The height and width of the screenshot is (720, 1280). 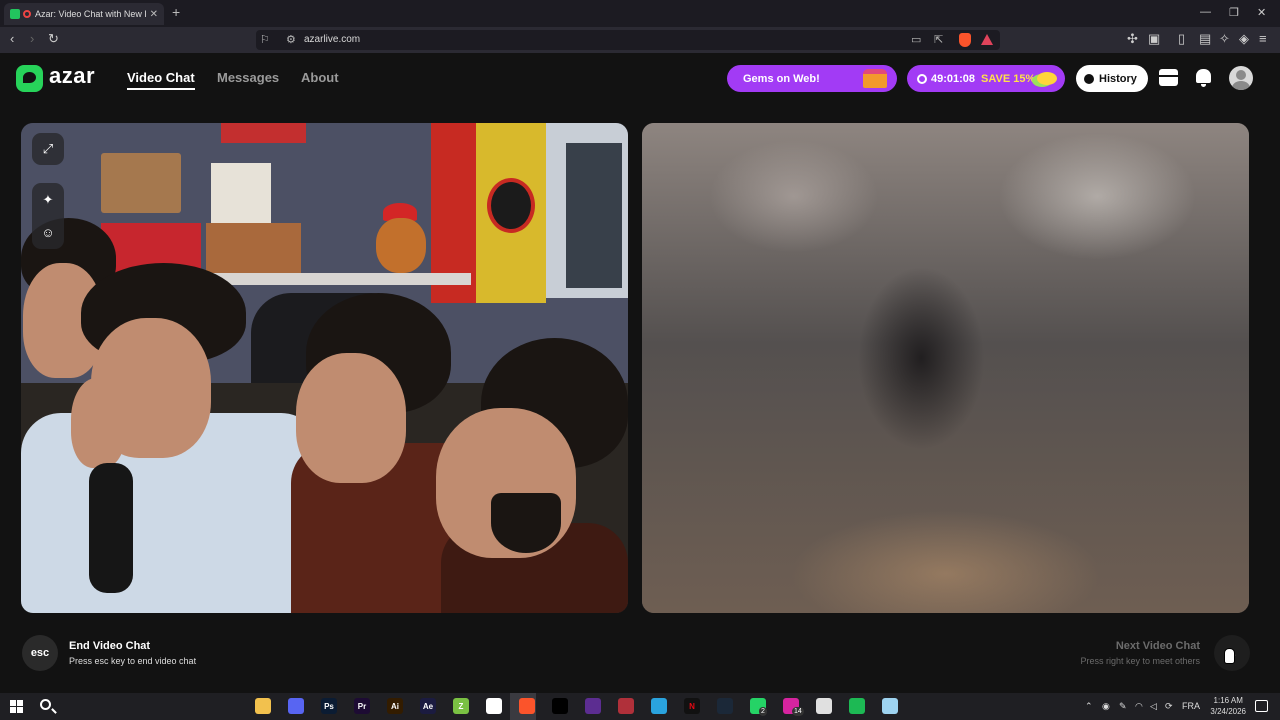 I want to click on wallet-extension-icon: ▤, so click(x=1205, y=39).